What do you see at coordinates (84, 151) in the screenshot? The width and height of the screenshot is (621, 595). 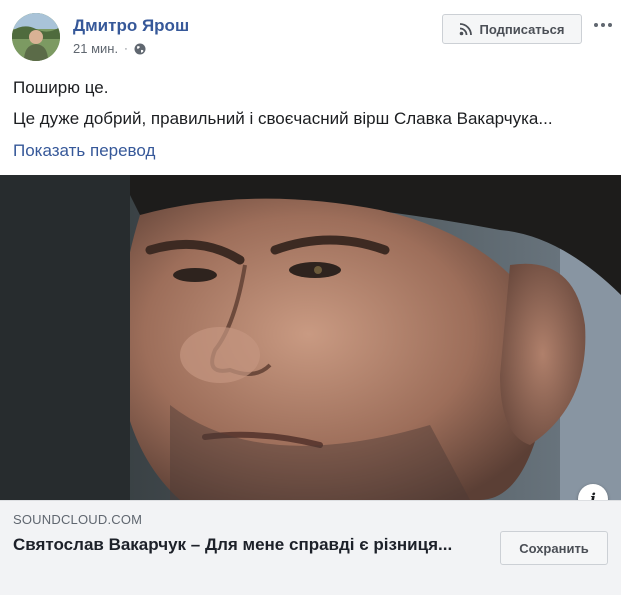 I see `show-translation-link: Показать перевод` at bounding box center [84, 151].